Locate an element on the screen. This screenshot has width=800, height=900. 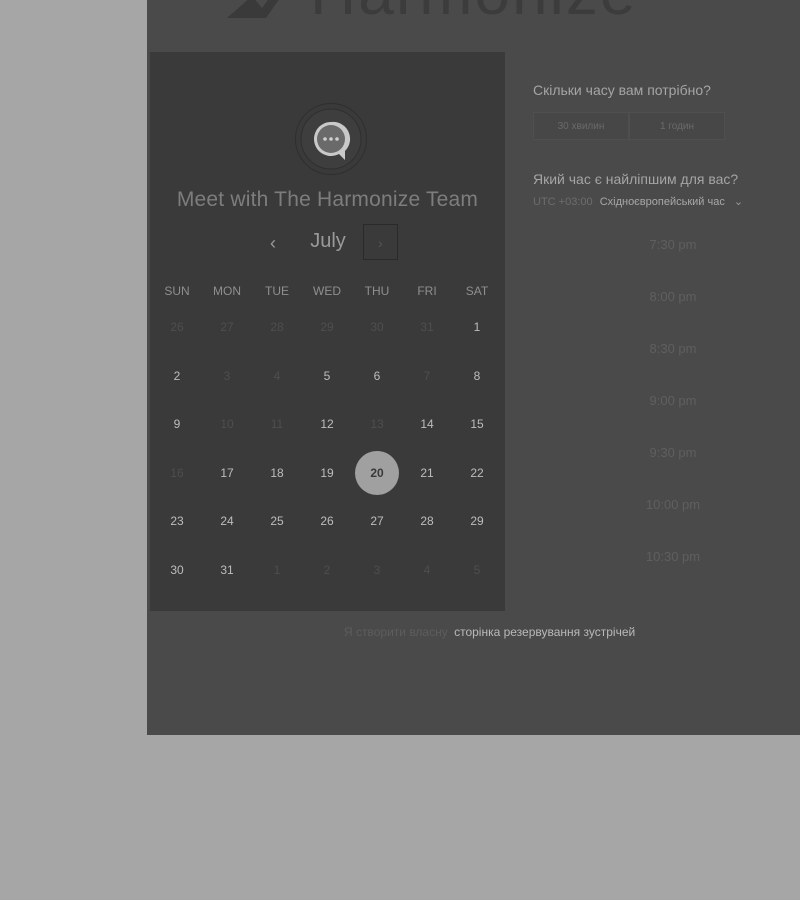
calendar-day: 16 is located at coordinates (177, 472).